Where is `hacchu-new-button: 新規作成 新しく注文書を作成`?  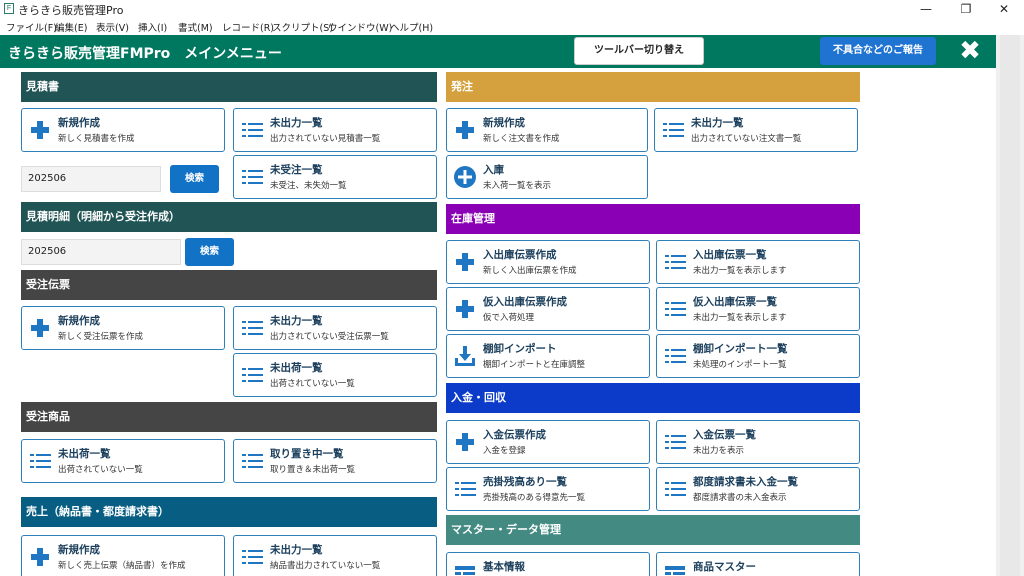
hacchu-new-button: 新規作成 新しく注文書を作成 is located at coordinates (547, 130).